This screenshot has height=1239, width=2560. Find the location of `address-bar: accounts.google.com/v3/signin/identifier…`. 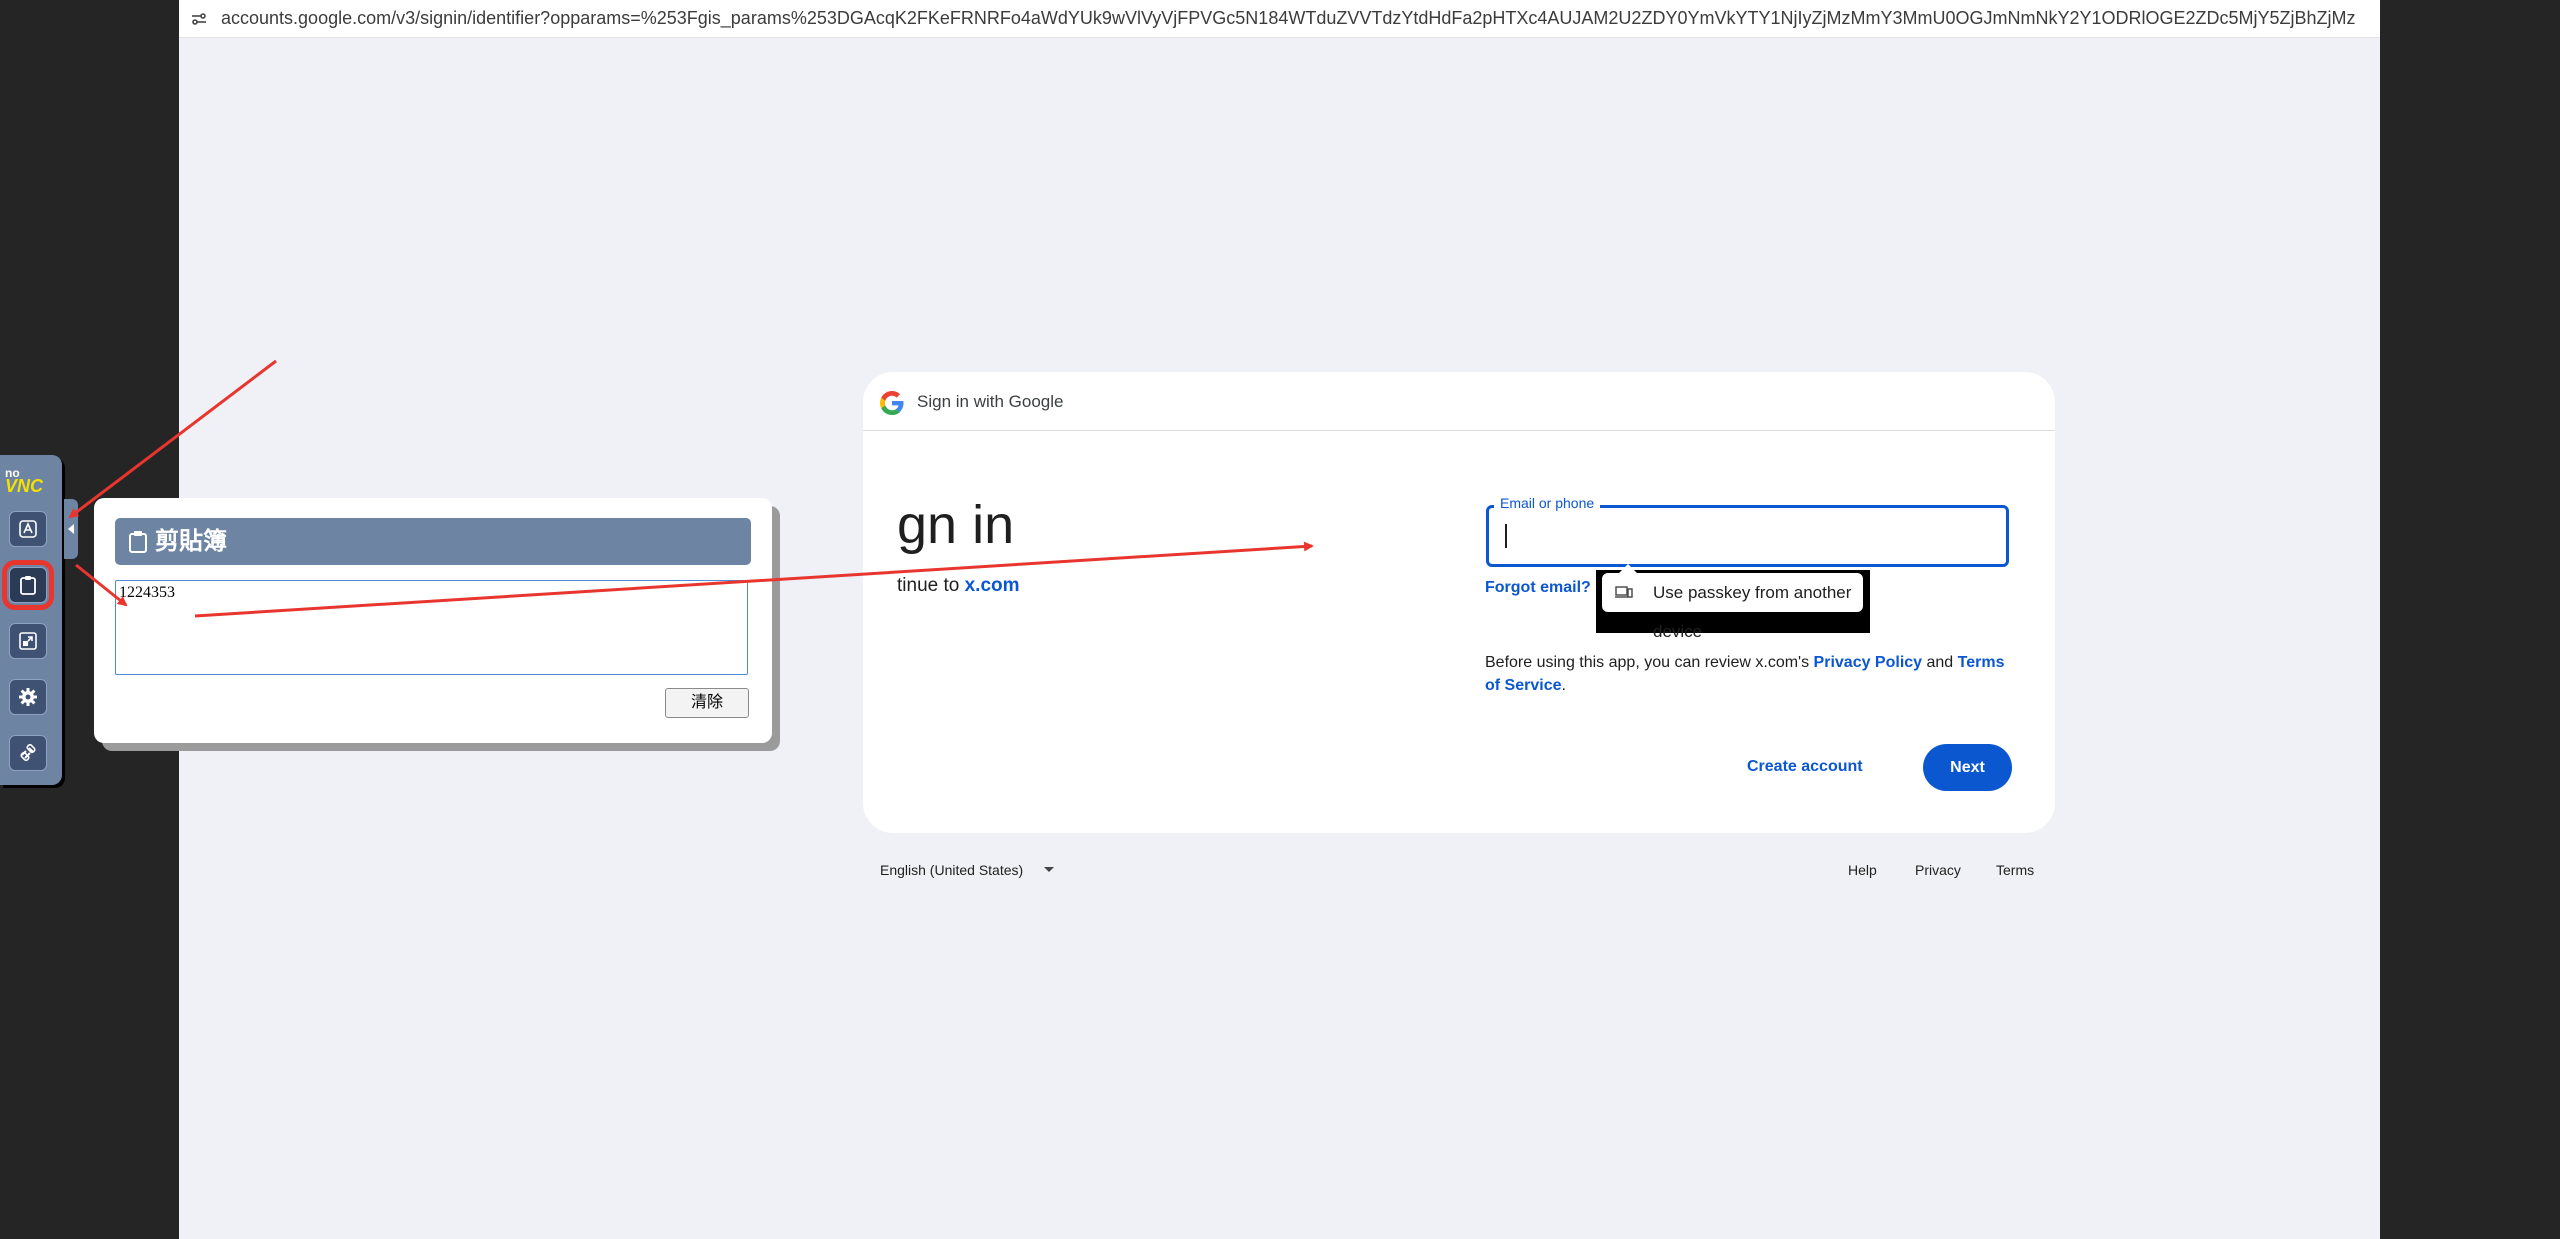

address-bar: accounts.google.com/v3/signin/identifier… is located at coordinates (1279, 19).